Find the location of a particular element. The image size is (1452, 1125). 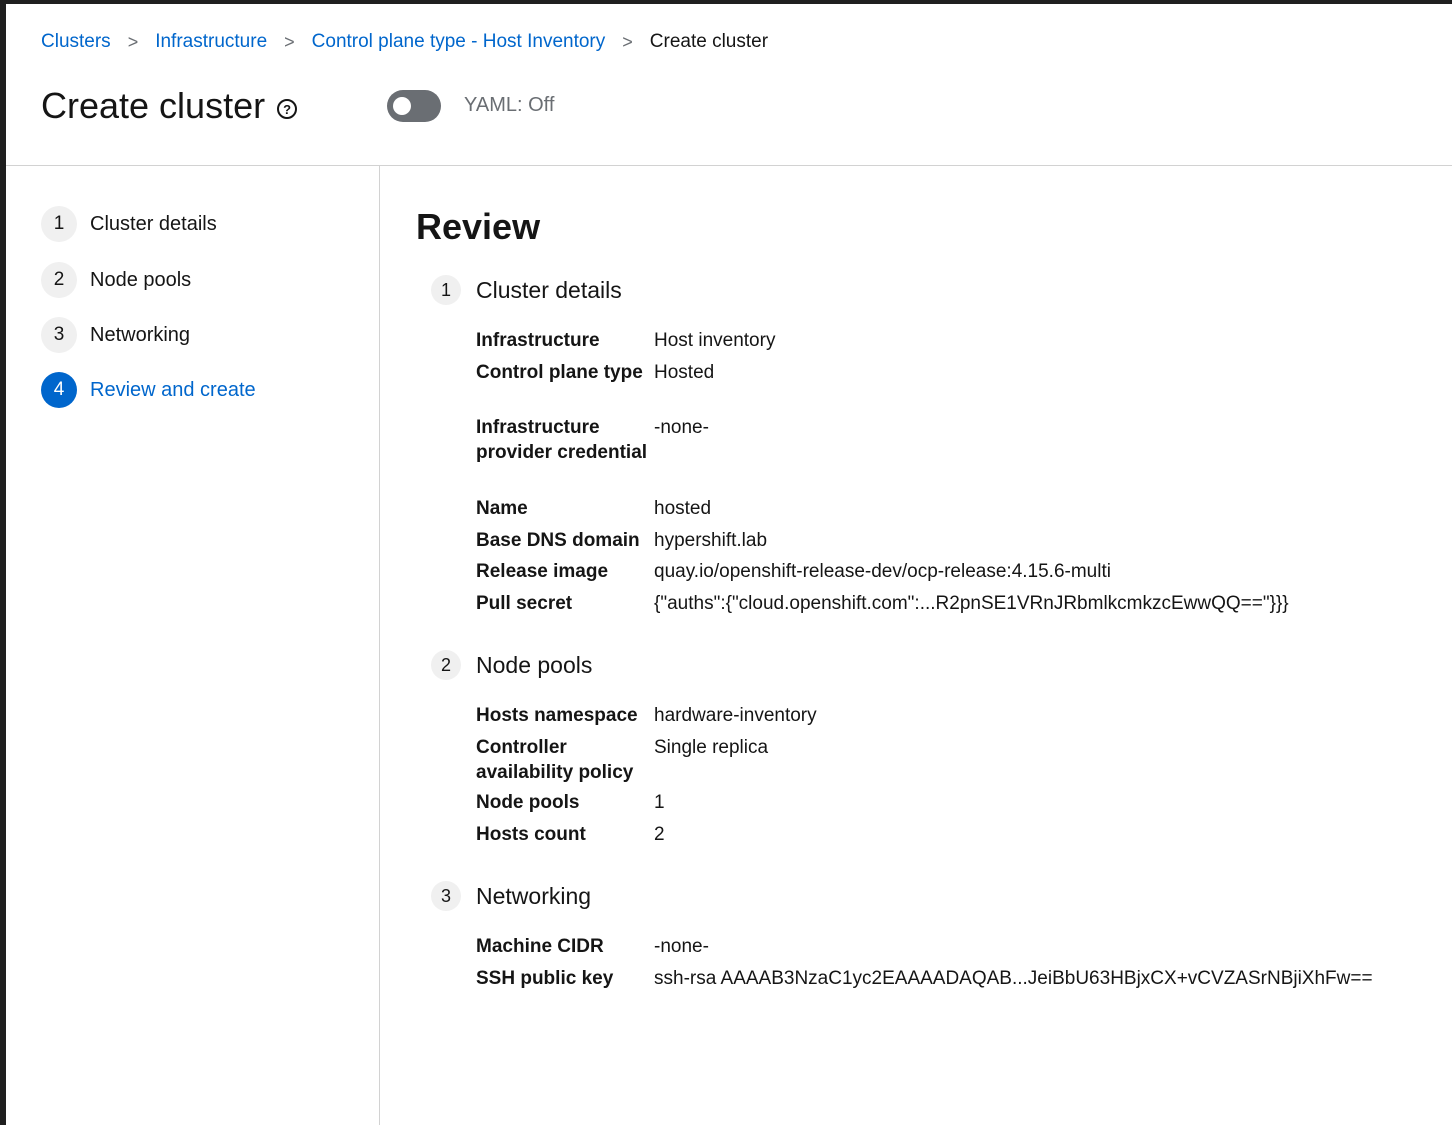

page-title: Create cluster is located at coordinates (153, 105).